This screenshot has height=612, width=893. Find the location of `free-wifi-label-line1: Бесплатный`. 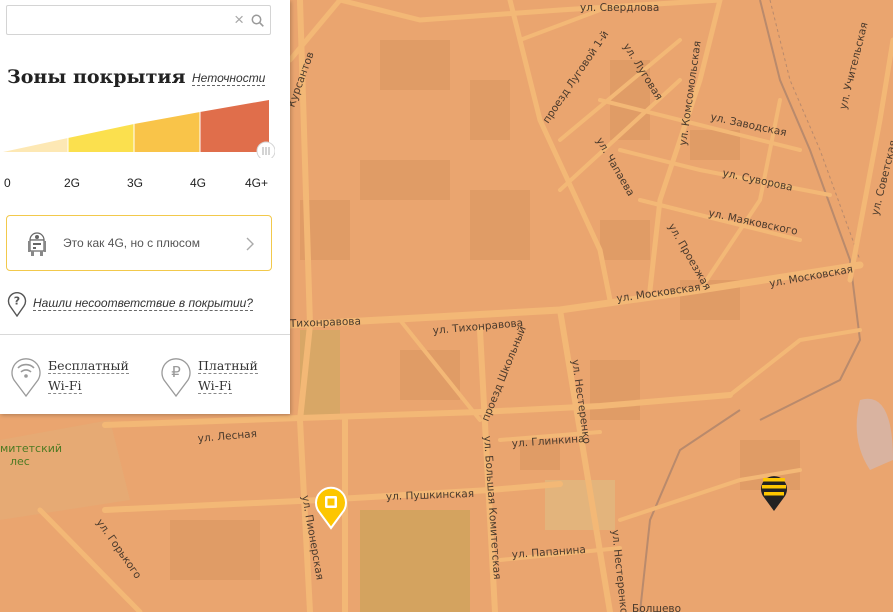

free-wifi-label-line1: Бесплатный is located at coordinates (88, 366).